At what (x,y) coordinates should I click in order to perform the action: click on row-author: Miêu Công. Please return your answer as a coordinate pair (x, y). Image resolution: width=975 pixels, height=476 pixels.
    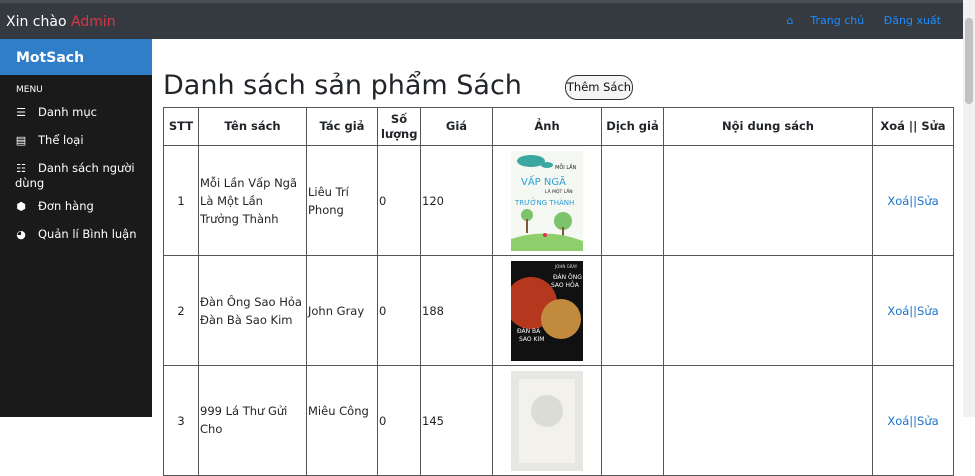
    Looking at the image, I should click on (342, 420).